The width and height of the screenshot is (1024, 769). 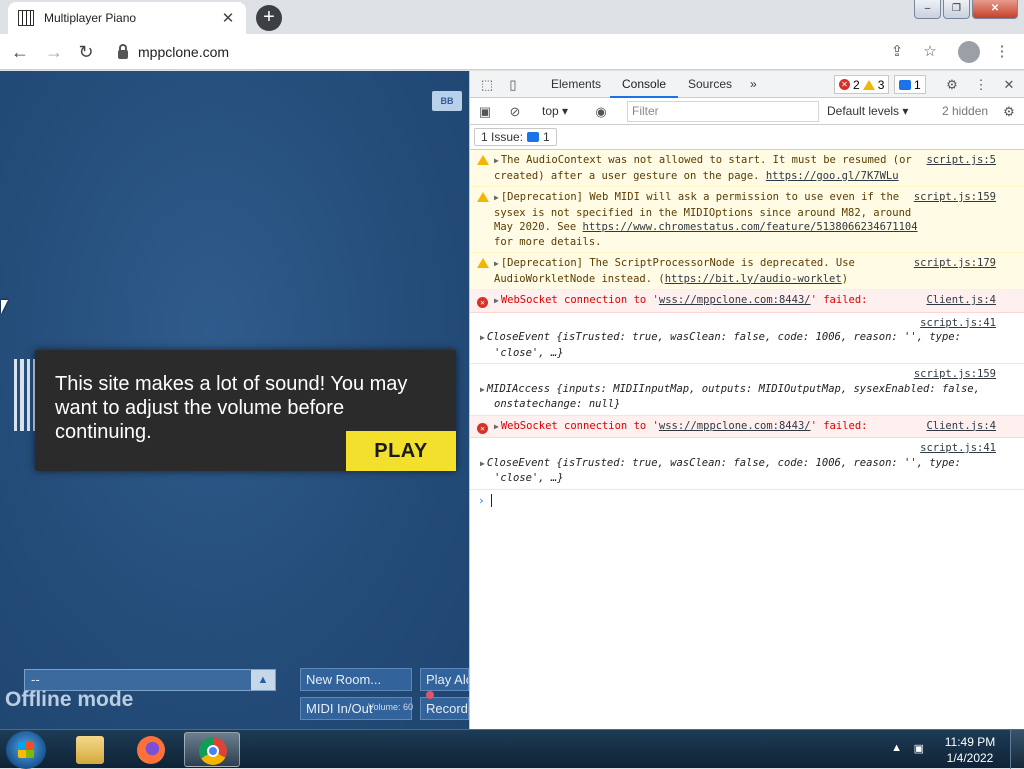 What do you see at coordinates (491, 500) in the screenshot?
I see `text-caret` at bounding box center [491, 500].